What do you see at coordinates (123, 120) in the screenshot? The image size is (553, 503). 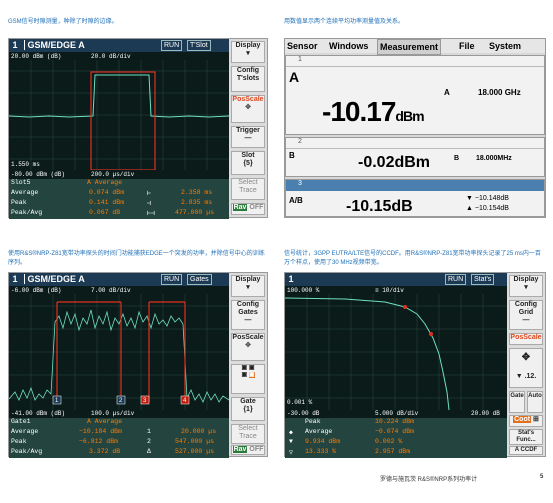 I see `timeslot-gate` at bounding box center [123, 120].